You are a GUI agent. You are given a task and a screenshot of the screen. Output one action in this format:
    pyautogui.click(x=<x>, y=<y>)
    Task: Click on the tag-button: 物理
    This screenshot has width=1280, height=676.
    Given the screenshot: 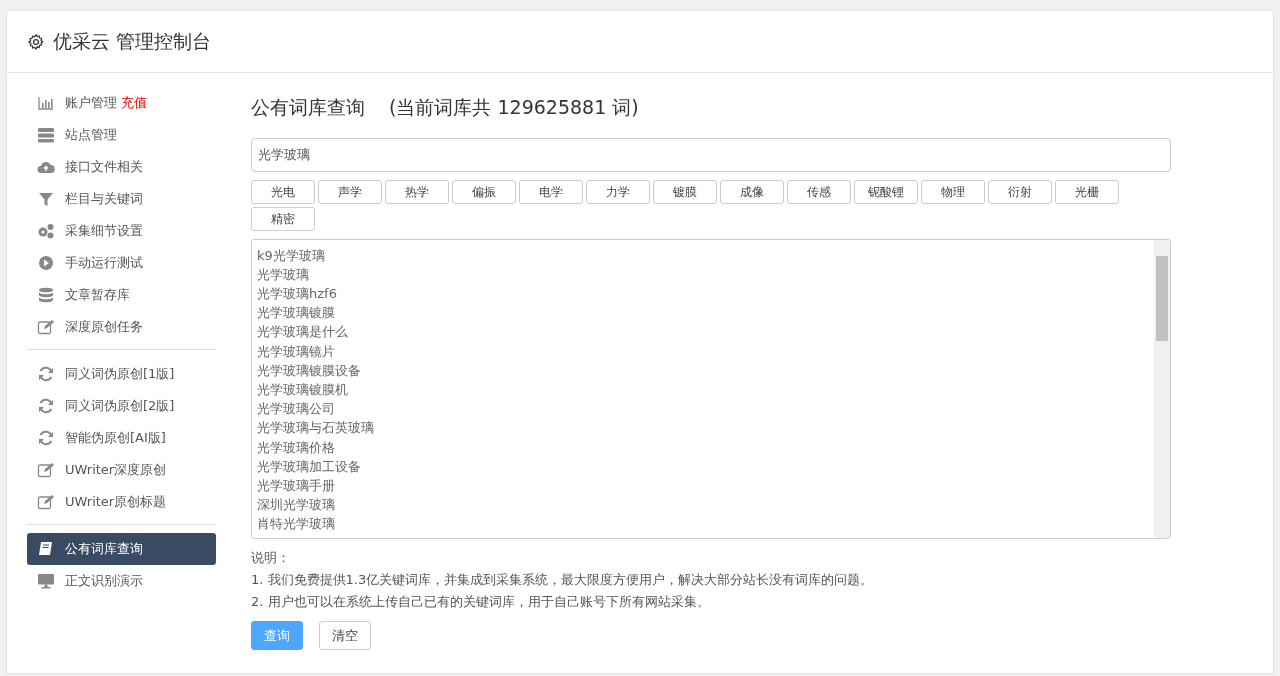 What is the action you would take?
    pyautogui.click(x=953, y=191)
    